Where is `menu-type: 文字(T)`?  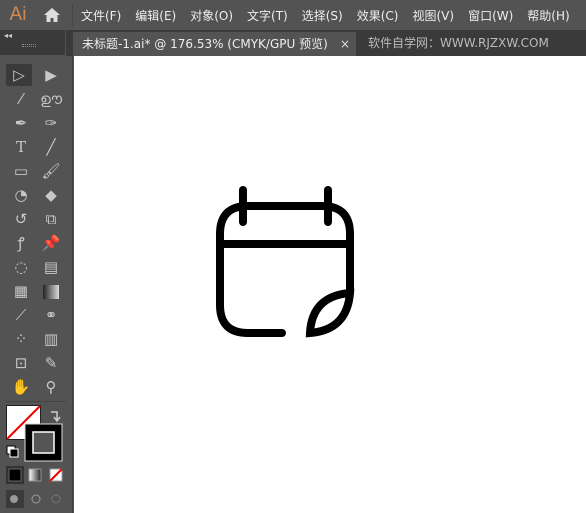
menu-type: 文字(T) is located at coordinates (267, 15).